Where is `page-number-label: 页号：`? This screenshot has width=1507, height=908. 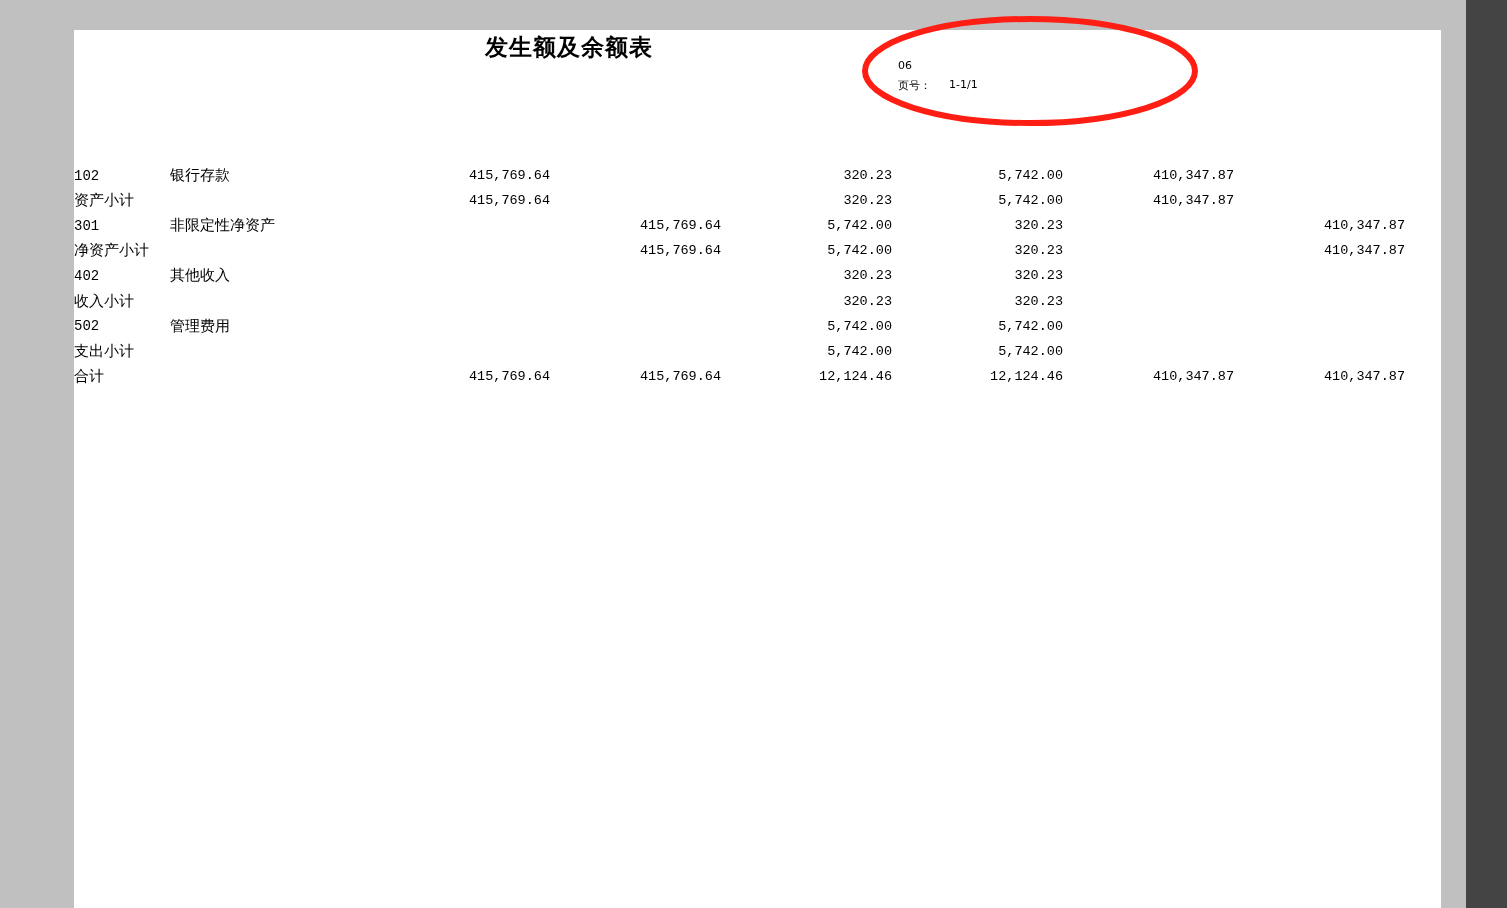
page-number-label: 页号： is located at coordinates (914, 85).